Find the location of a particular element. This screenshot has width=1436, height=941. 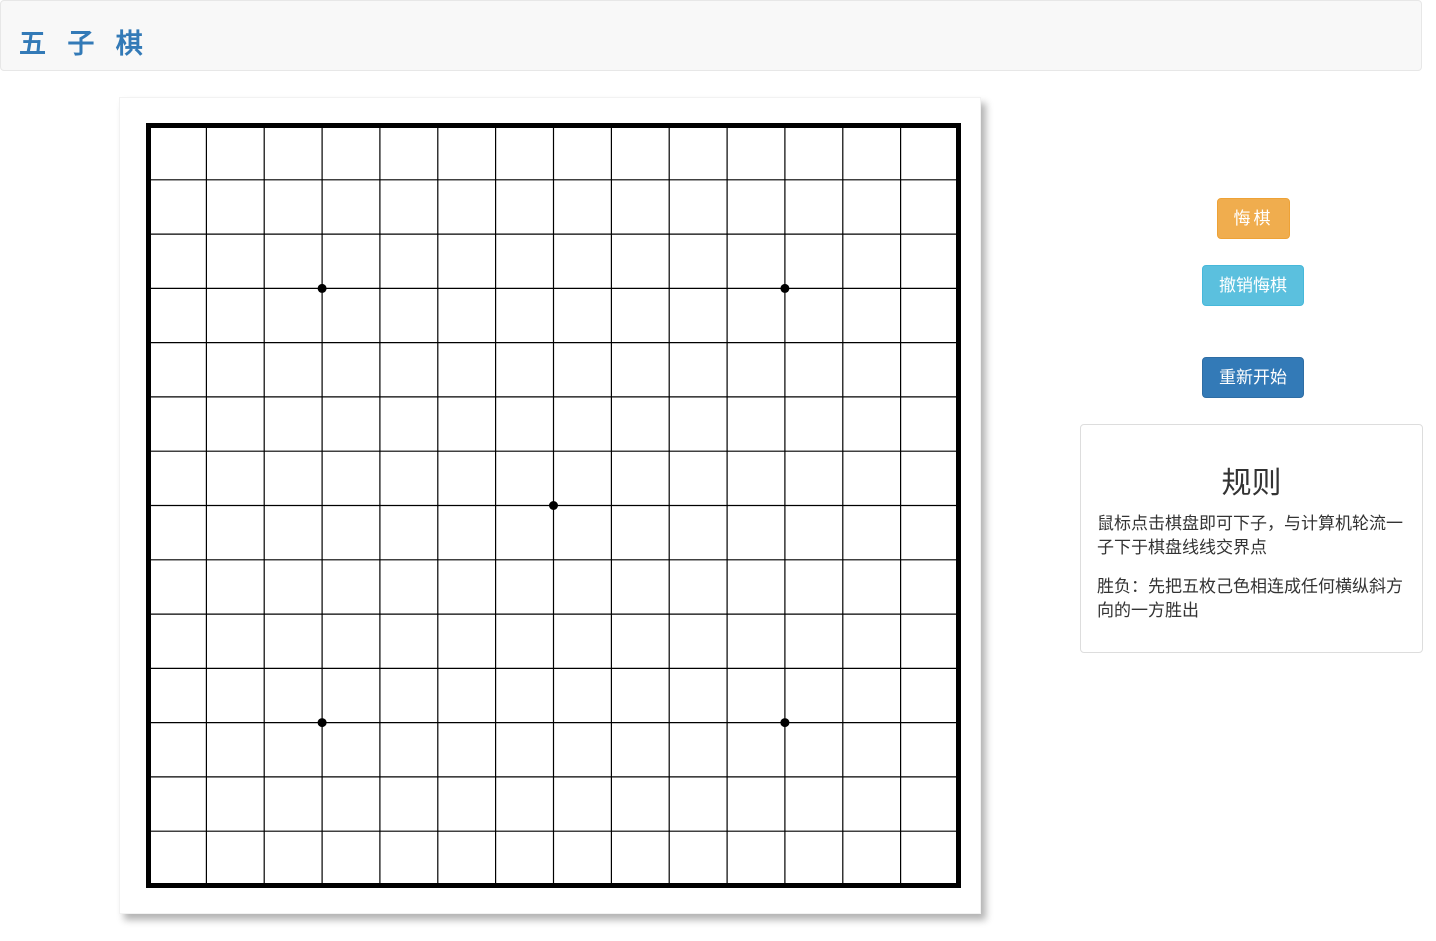

rules-how-to-play: 鼠标点击棋盘即可下子，与计算机轮流一子下于棋盘线线交界点 is located at coordinates (1250, 536).